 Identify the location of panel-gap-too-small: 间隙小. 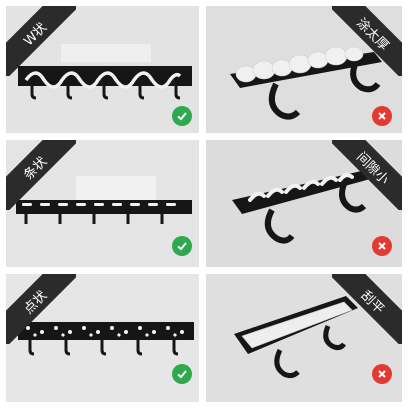
(304, 203).